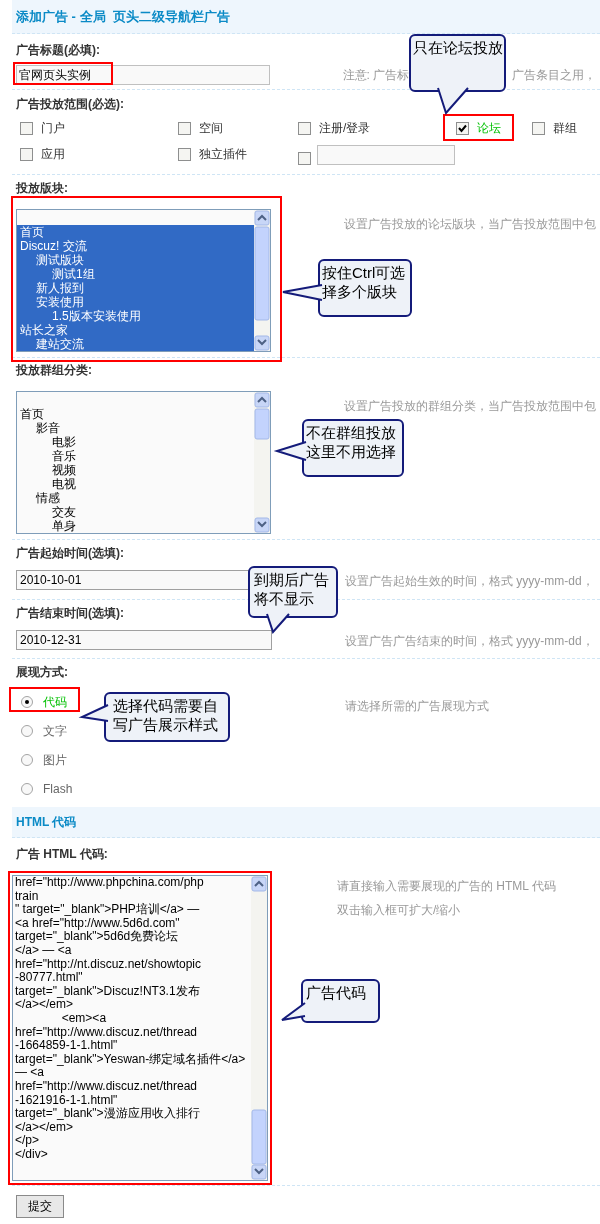 The height and width of the screenshot is (1224, 600). What do you see at coordinates (55, 759) in the screenshot?
I see `radio-label: 图片` at bounding box center [55, 759].